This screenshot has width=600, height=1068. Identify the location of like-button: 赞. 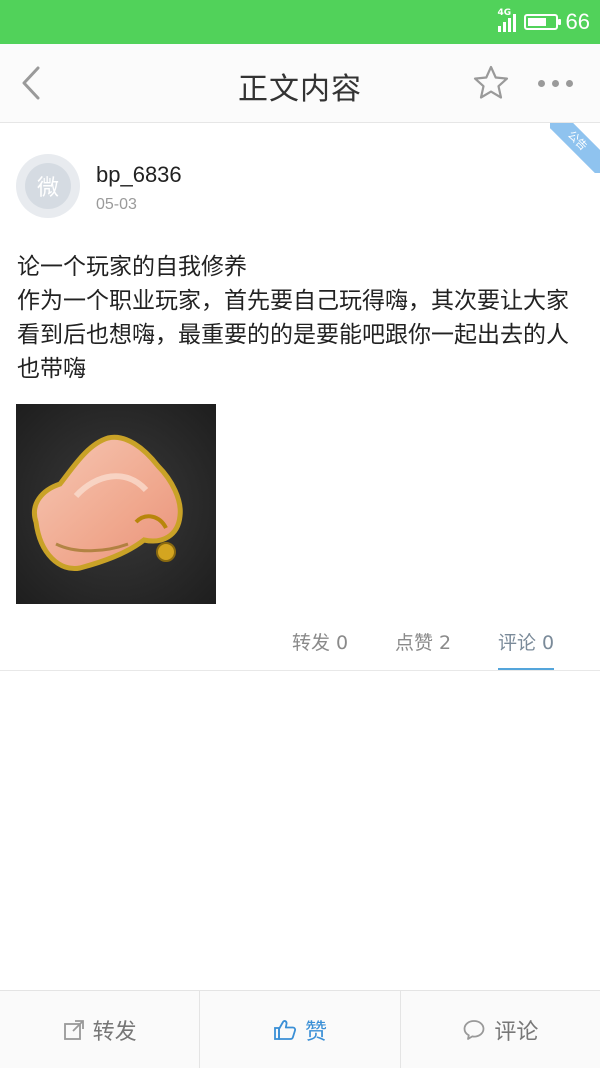
(299, 1029).